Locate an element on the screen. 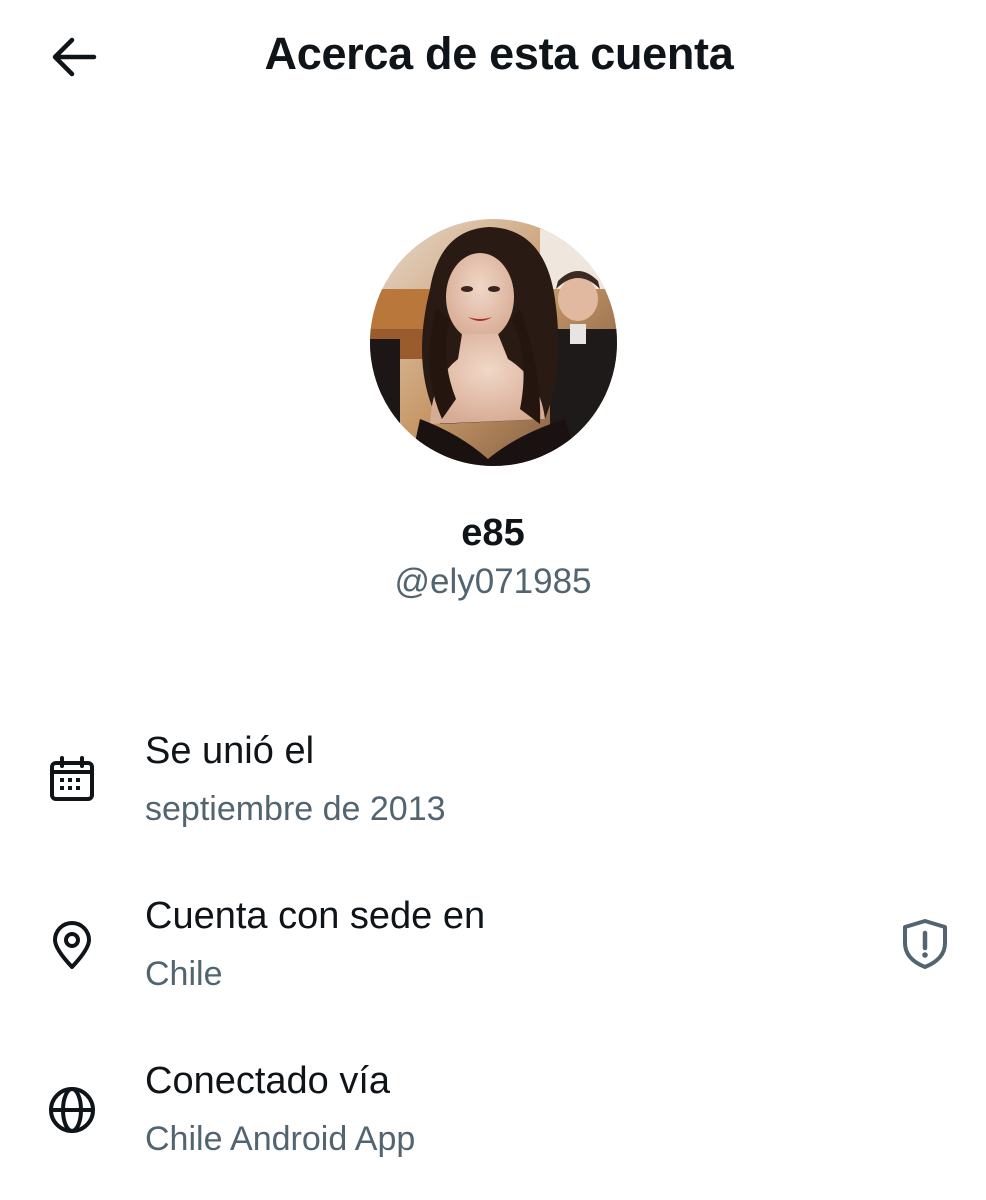 The width and height of the screenshot is (986, 1200). profile-photo is located at coordinates (493, 342).